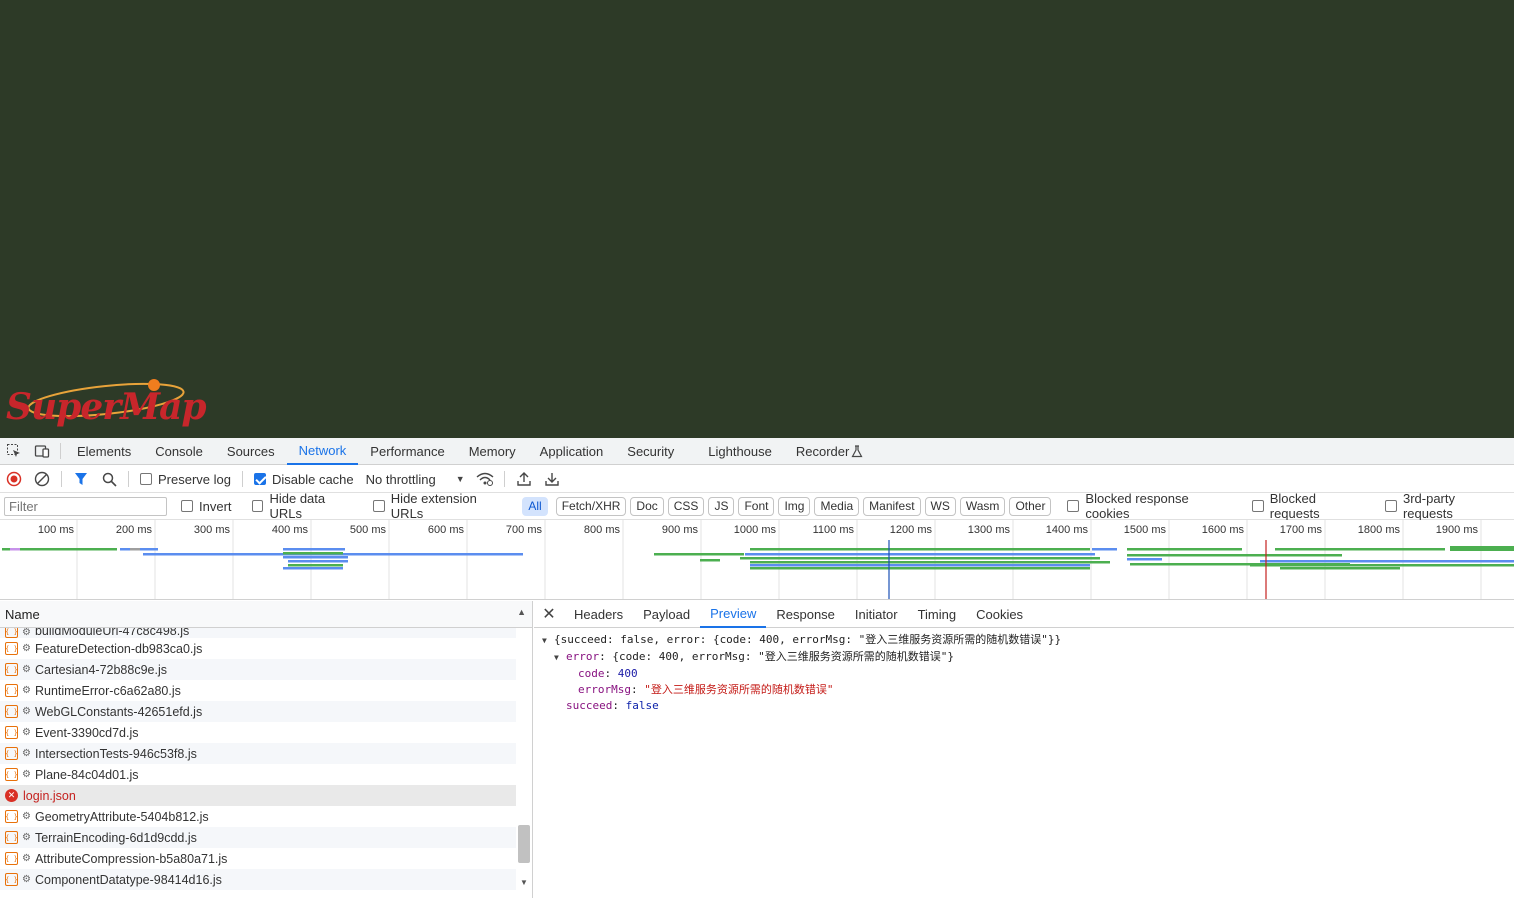 The image size is (1514, 898). What do you see at coordinates (258, 732) in the screenshot?
I see `request-row: { } ⚙ Event-3390cd7d.js` at bounding box center [258, 732].